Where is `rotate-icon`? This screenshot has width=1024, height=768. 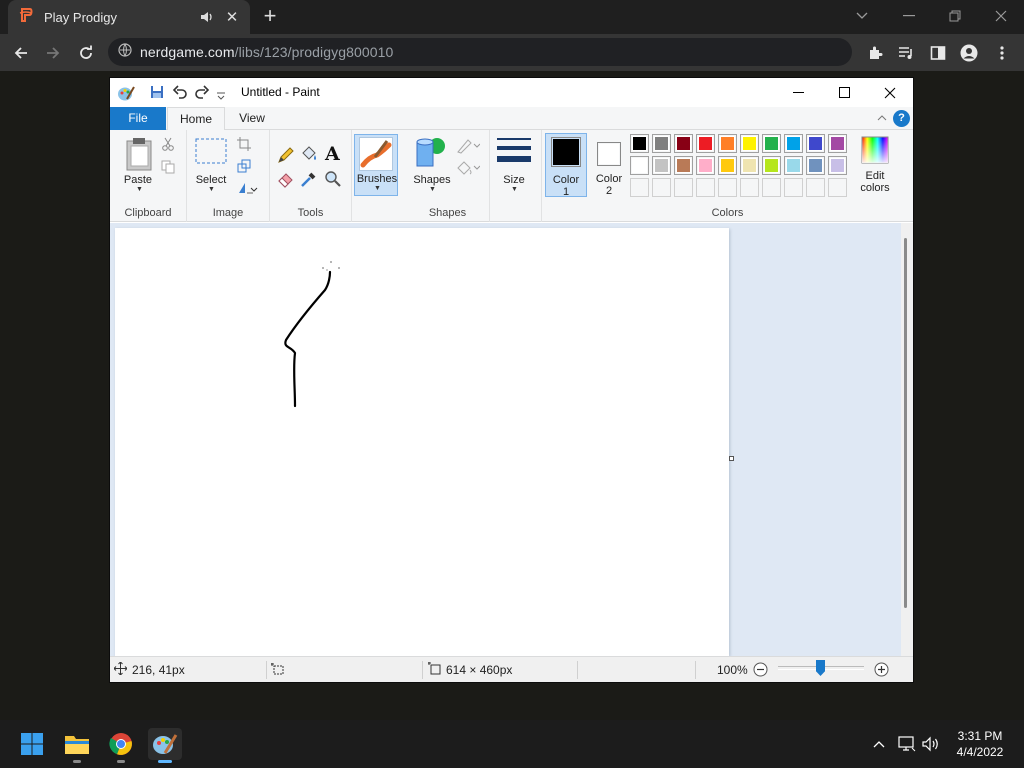 rotate-icon is located at coordinates (248, 189).